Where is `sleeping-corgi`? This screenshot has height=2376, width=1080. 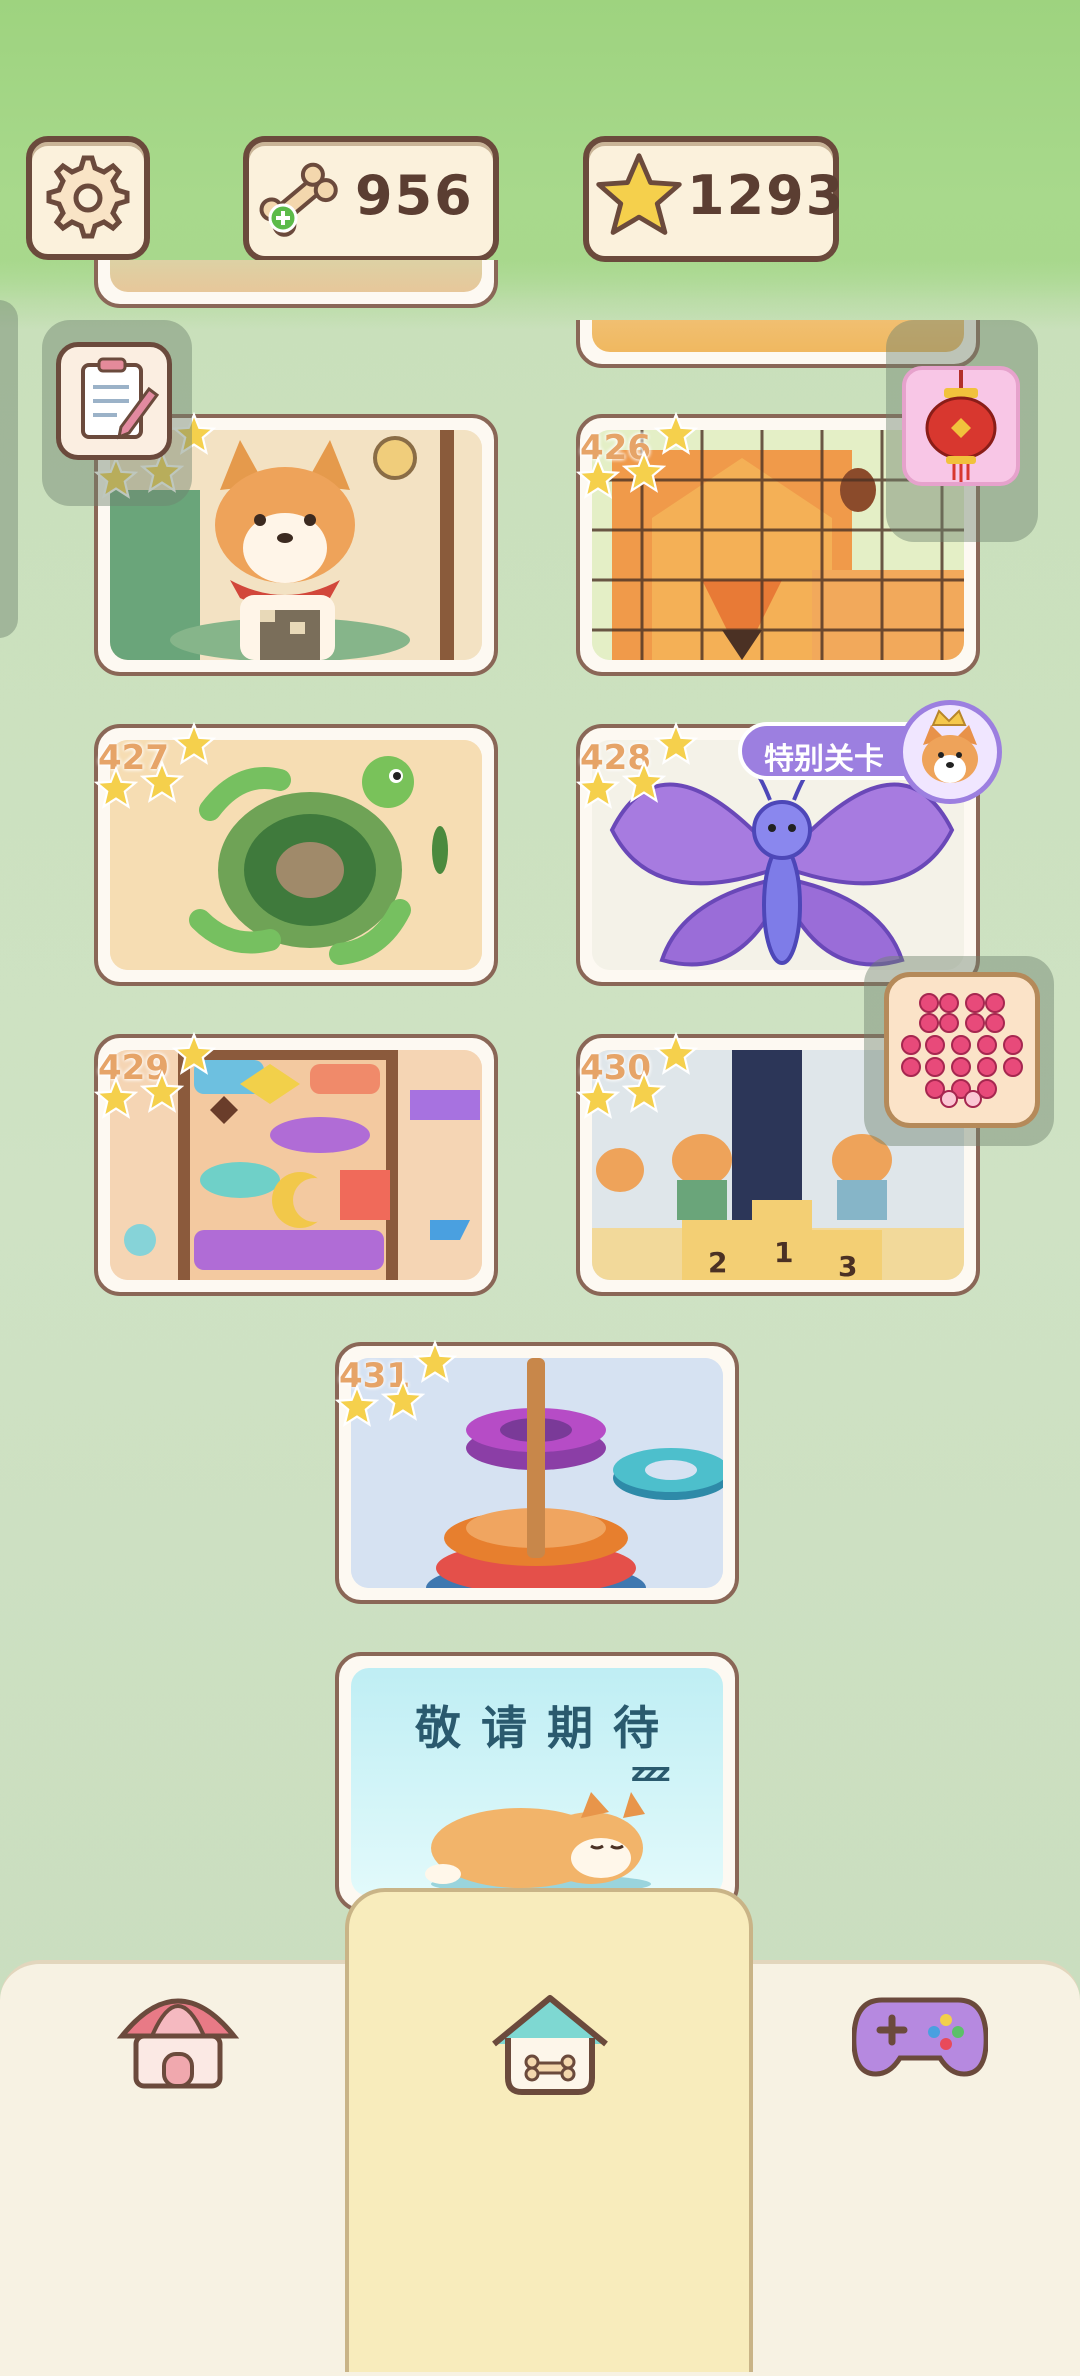 sleeping-corgi is located at coordinates (538, 1843).